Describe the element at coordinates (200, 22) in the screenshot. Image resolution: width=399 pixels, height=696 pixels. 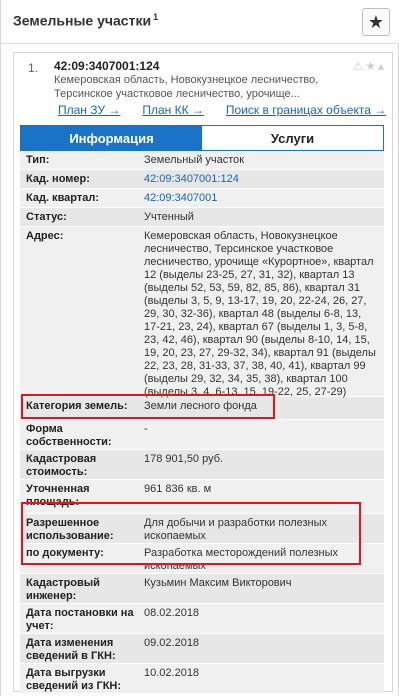
I see `panel-header: Земельные участки 1 ★` at that location.